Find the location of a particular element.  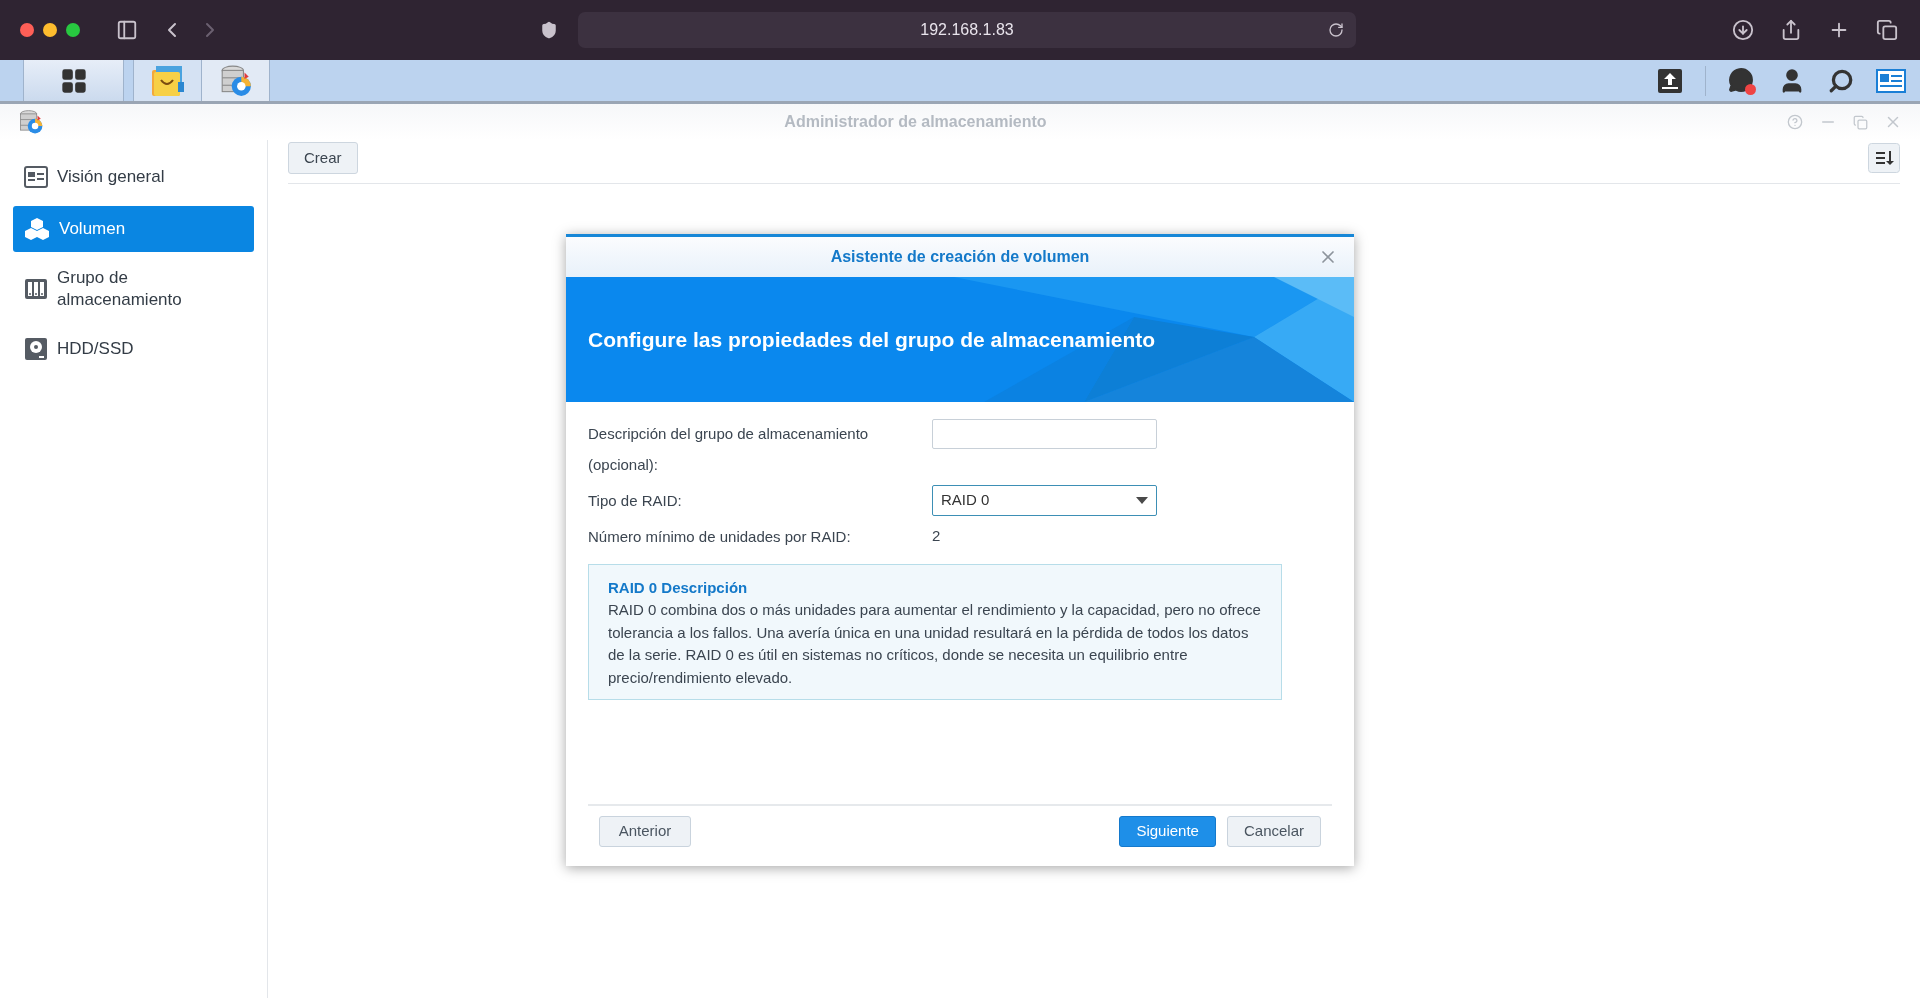

widgets-icon is located at coordinates (1891, 80).